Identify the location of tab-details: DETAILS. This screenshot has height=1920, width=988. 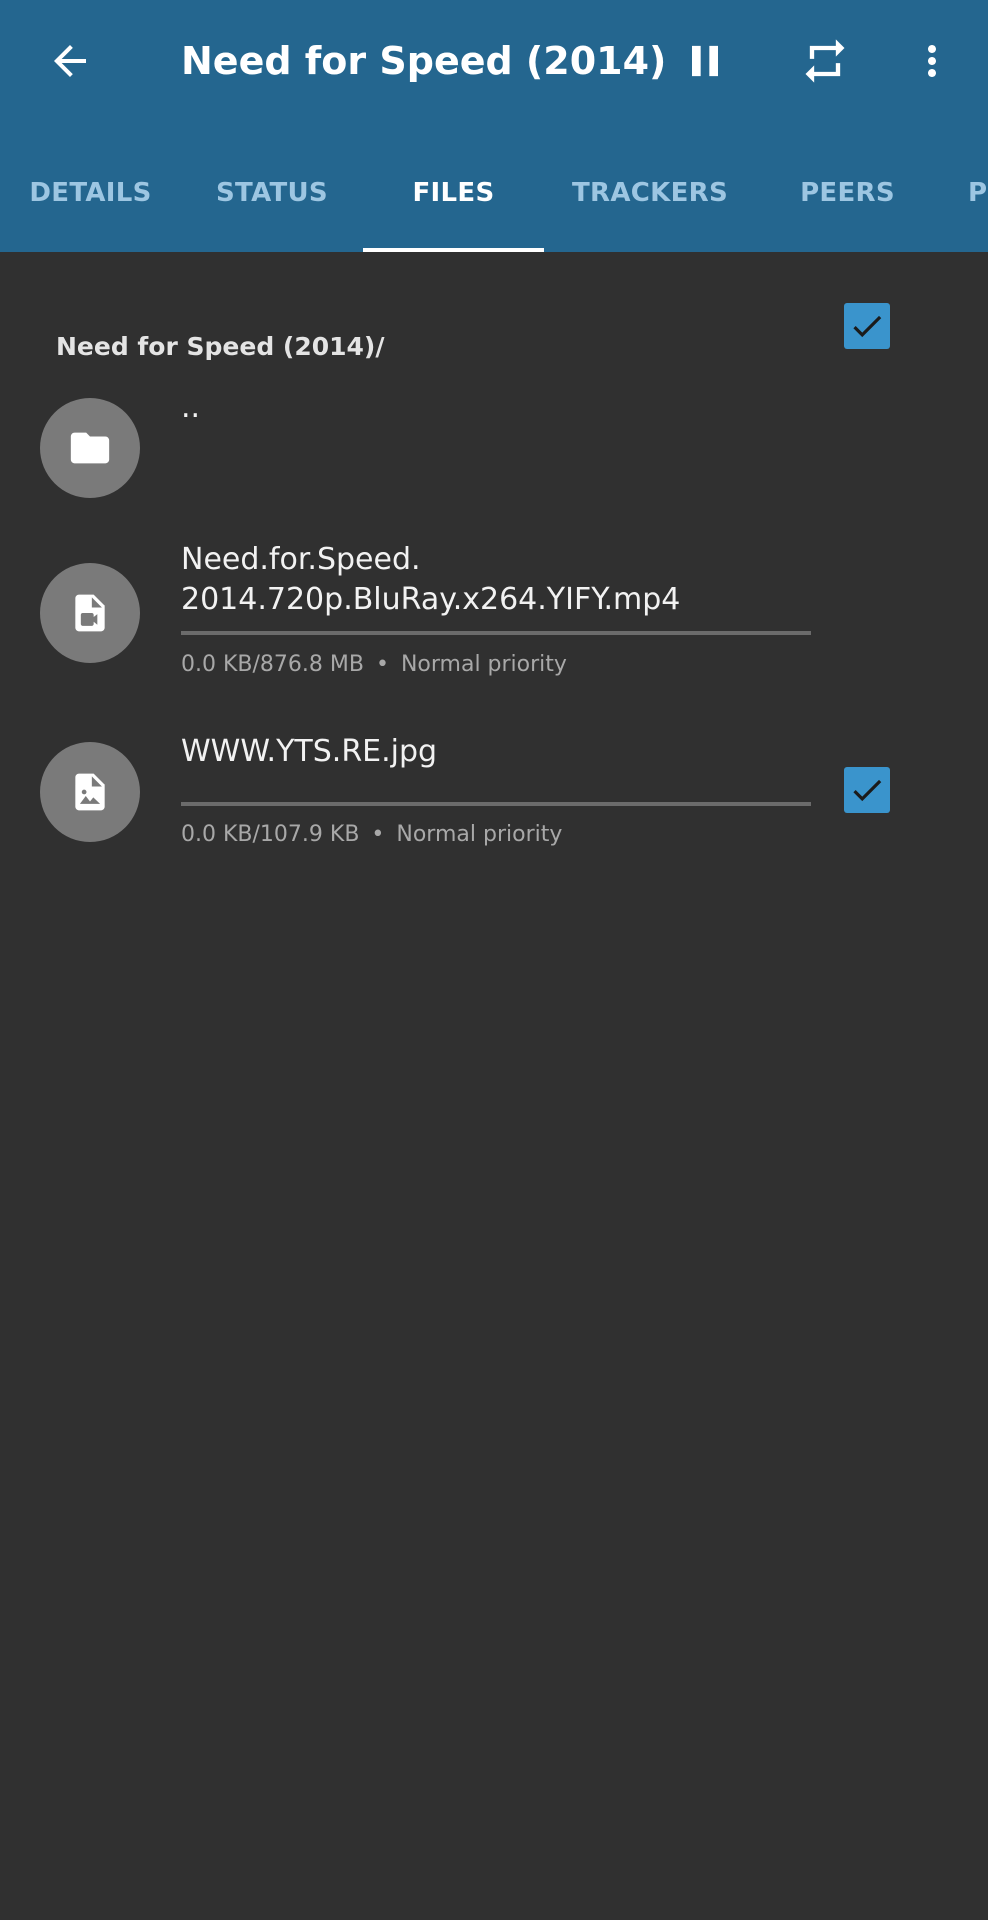
(90, 193).